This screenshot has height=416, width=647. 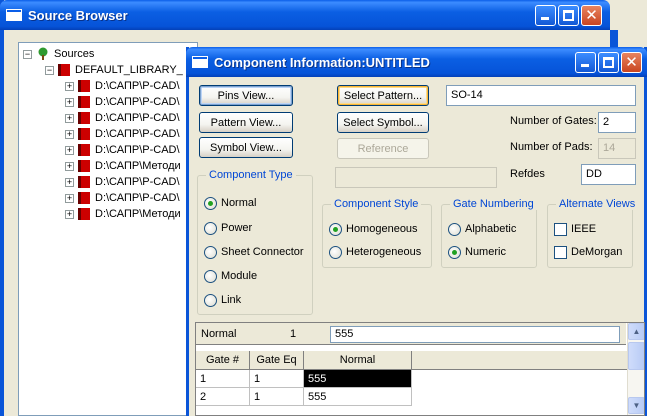 I want to click on scroll-down-icon: ▼, so click(x=636, y=405).